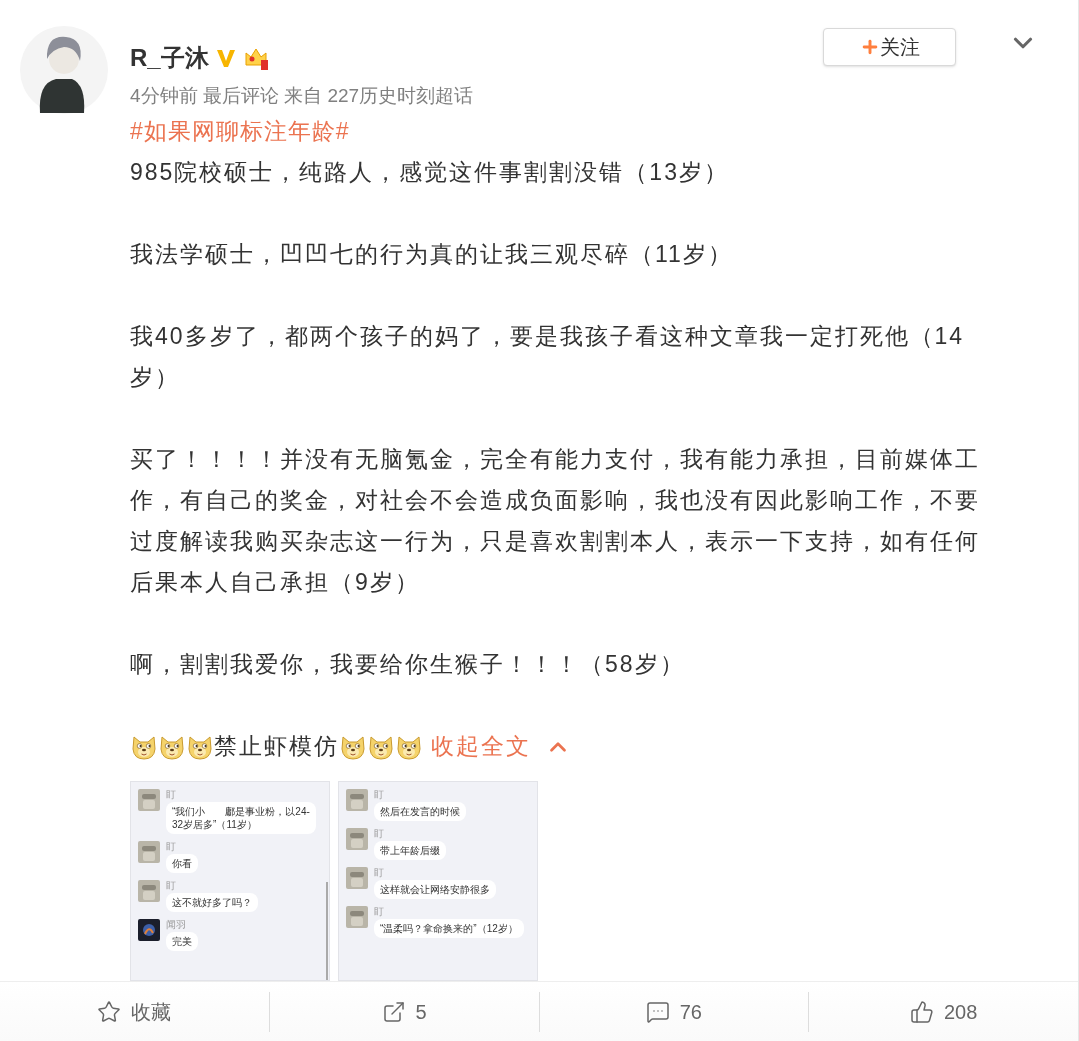 The image size is (1079, 1041). I want to click on share-icon, so click(393, 1011).